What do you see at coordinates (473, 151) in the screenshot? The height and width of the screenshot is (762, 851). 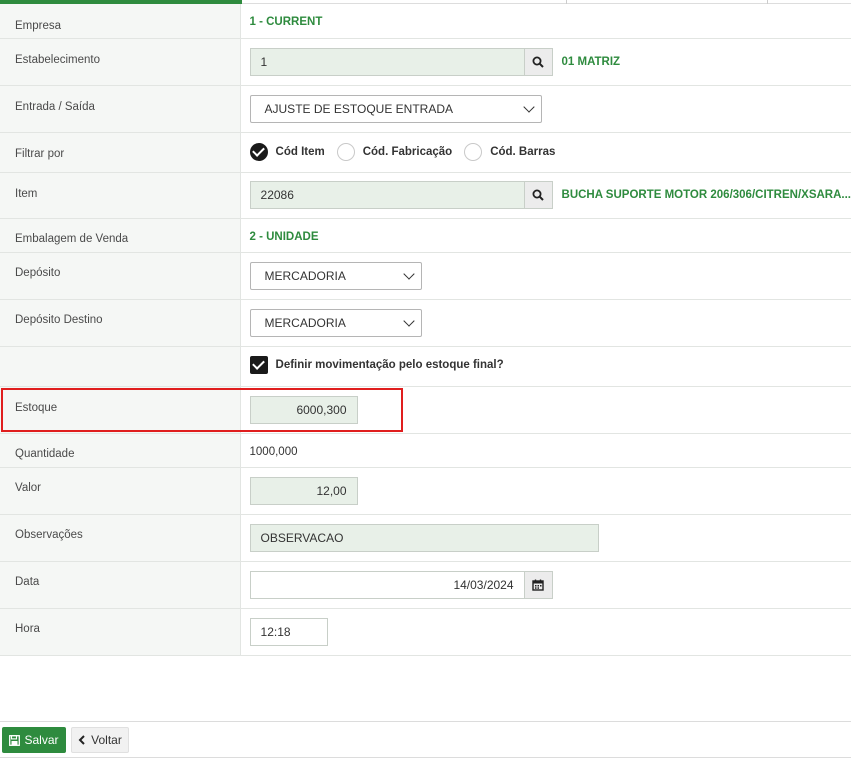 I see `radio-cod-barras` at bounding box center [473, 151].